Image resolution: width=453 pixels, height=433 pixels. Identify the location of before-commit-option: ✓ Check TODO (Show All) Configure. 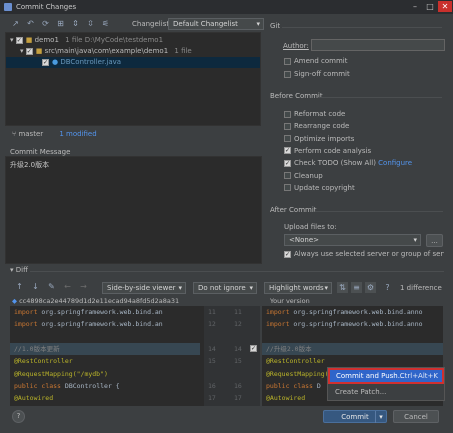
(348, 163).